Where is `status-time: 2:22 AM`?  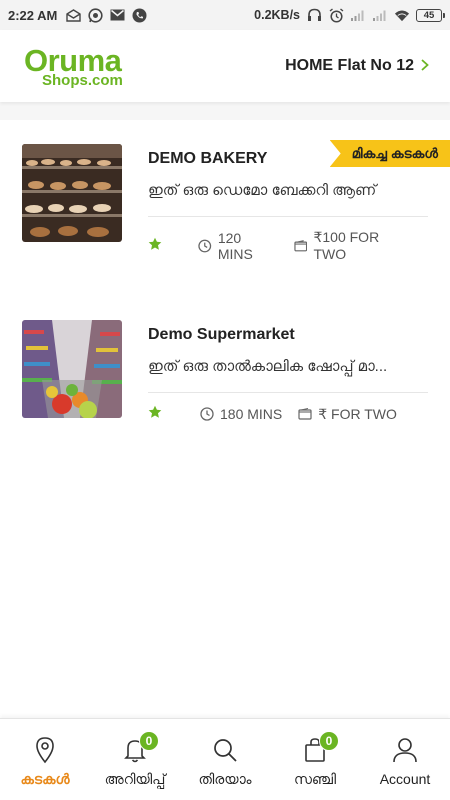
status-time: 2:22 AM is located at coordinates (33, 15).